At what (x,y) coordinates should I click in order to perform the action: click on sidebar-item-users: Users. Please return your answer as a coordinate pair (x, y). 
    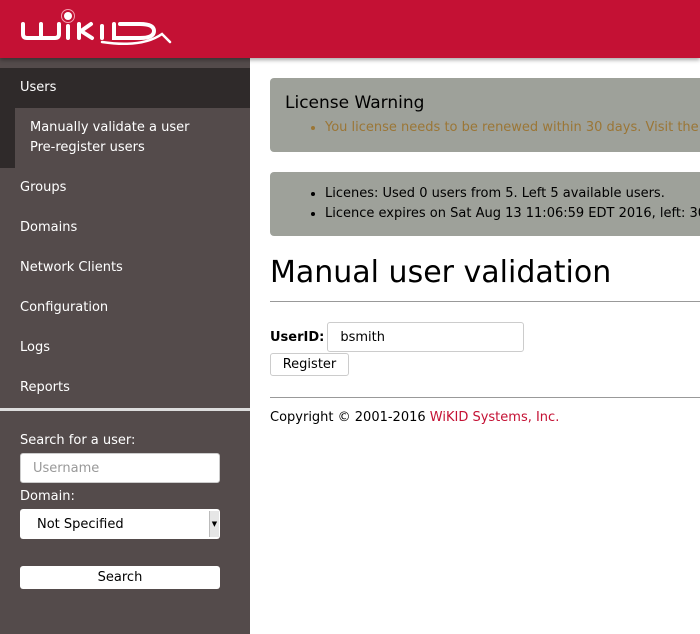
    Looking at the image, I should click on (125, 88).